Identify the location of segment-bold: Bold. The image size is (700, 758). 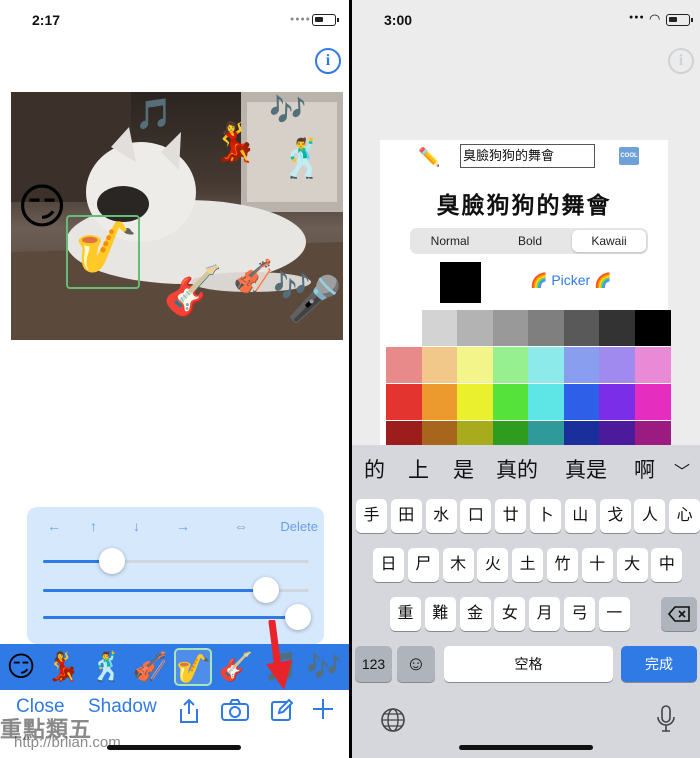
(530, 241).